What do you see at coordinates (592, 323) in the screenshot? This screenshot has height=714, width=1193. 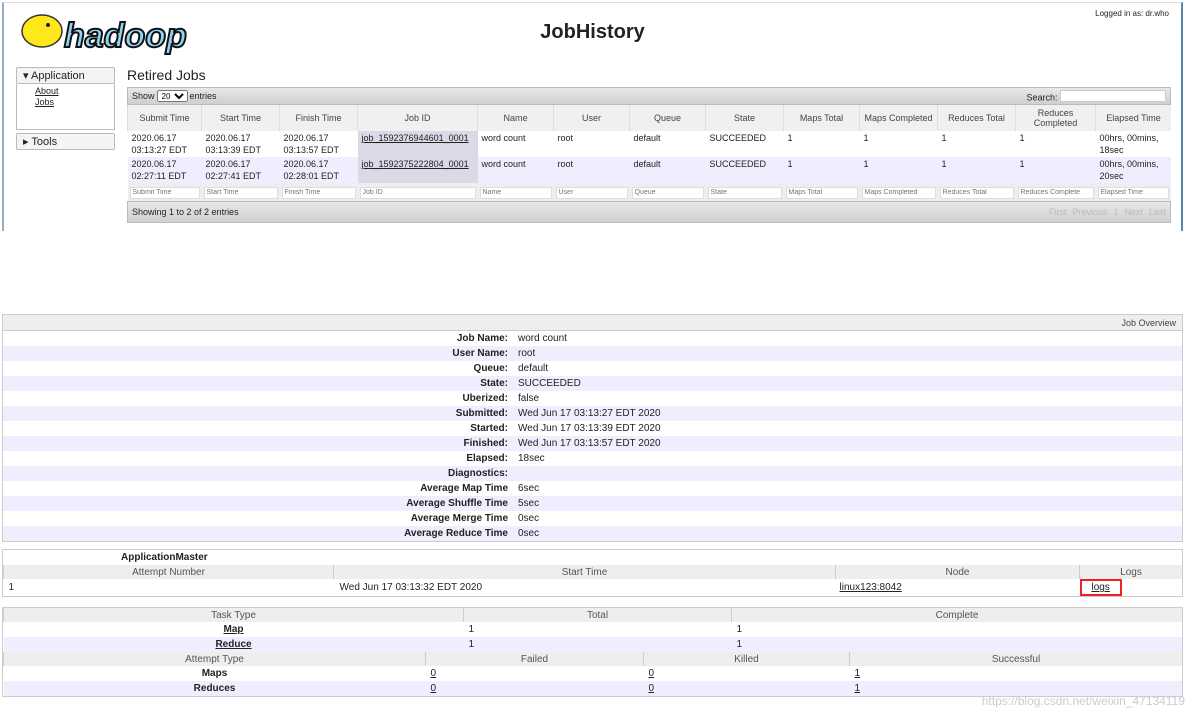 I see `job-overview-title: Job Overview` at bounding box center [592, 323].